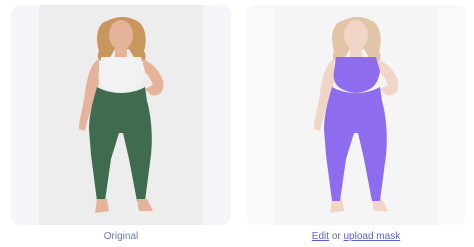  I want to click on model-figure, so click(121, 115).